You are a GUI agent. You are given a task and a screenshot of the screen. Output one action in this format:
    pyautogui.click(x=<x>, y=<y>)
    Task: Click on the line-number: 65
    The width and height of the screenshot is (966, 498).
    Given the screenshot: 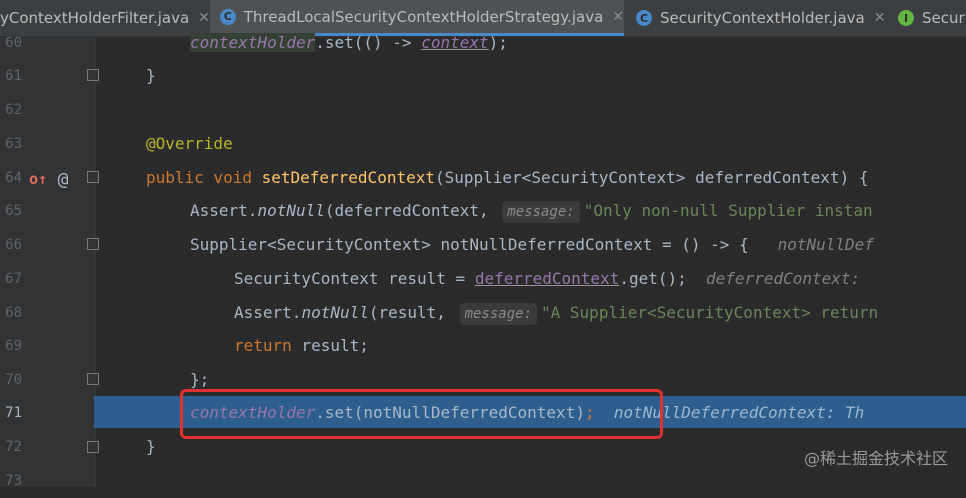 What is the action you would take?
    pyautogui.click(x=13, y=211)
    